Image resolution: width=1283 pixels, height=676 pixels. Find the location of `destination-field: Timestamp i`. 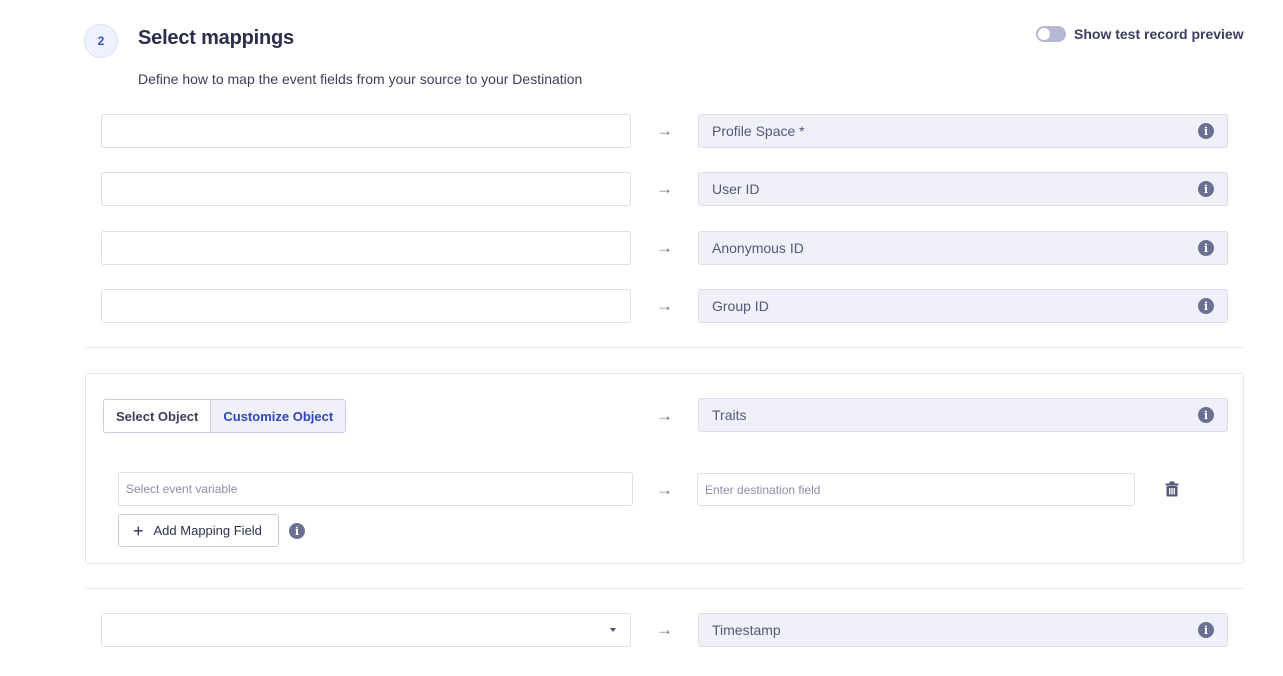

destination-field: Timestamp i is located at coordinates (963, 630).